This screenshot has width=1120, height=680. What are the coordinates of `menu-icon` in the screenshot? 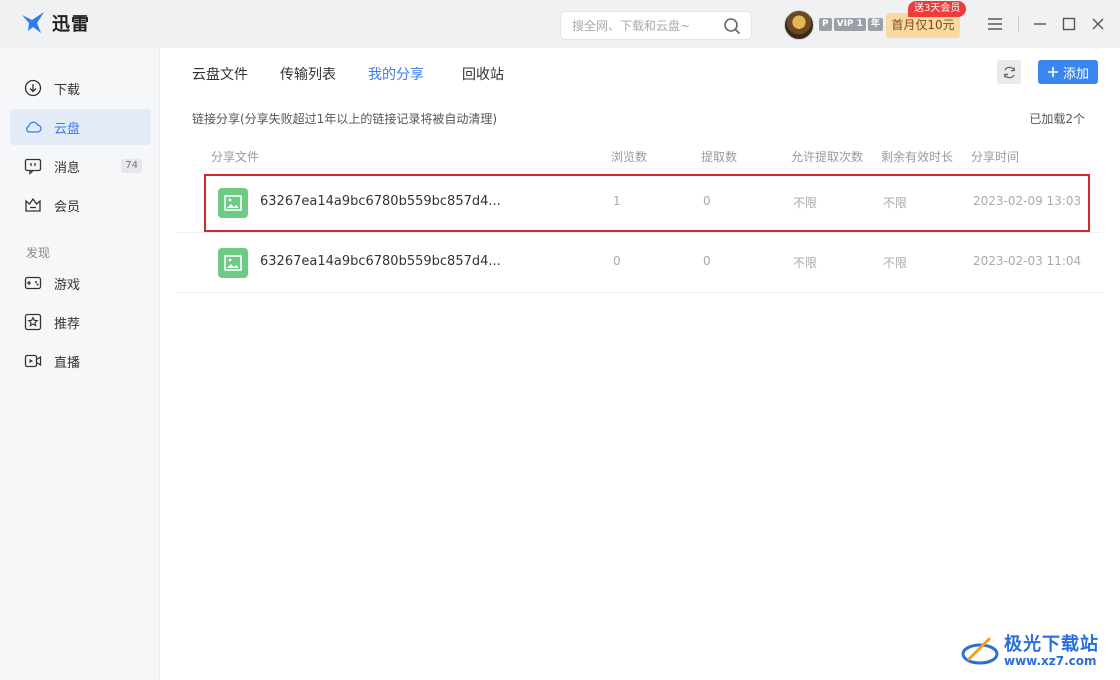 It's located at (995, 24).